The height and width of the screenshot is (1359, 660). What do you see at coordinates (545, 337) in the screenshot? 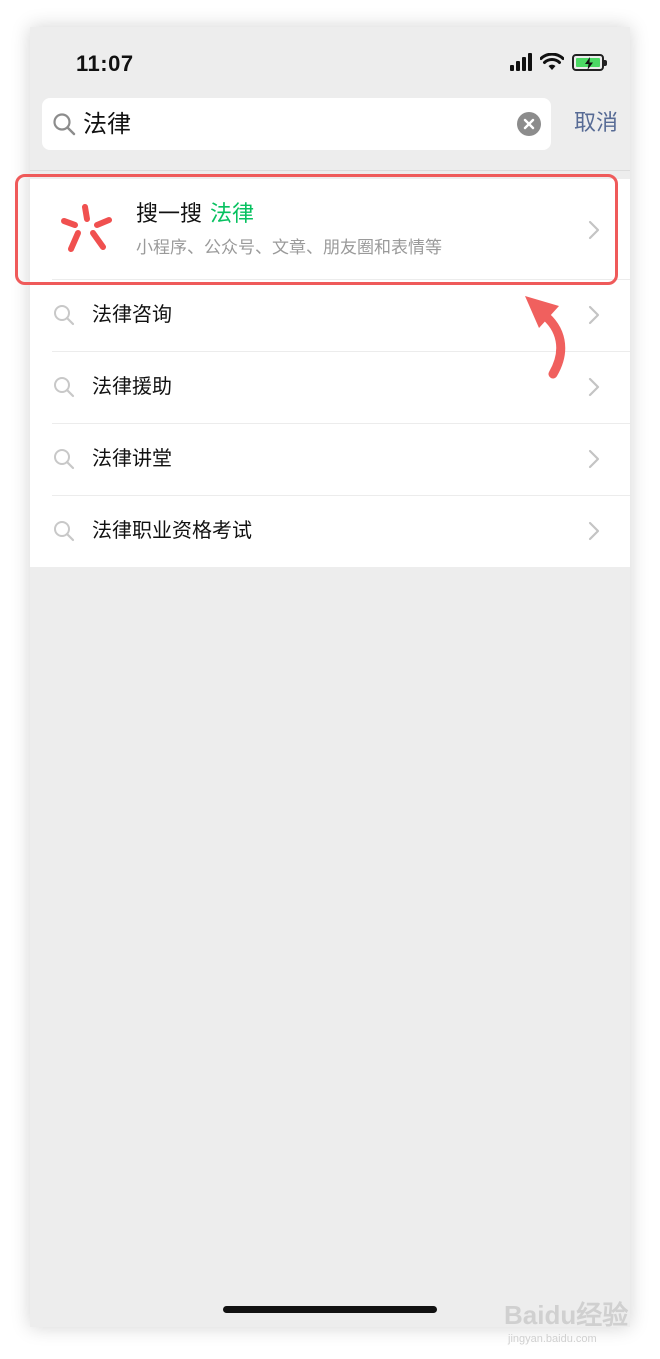
I see `annotation-arrow-icon` at bounding box center [545, 337].